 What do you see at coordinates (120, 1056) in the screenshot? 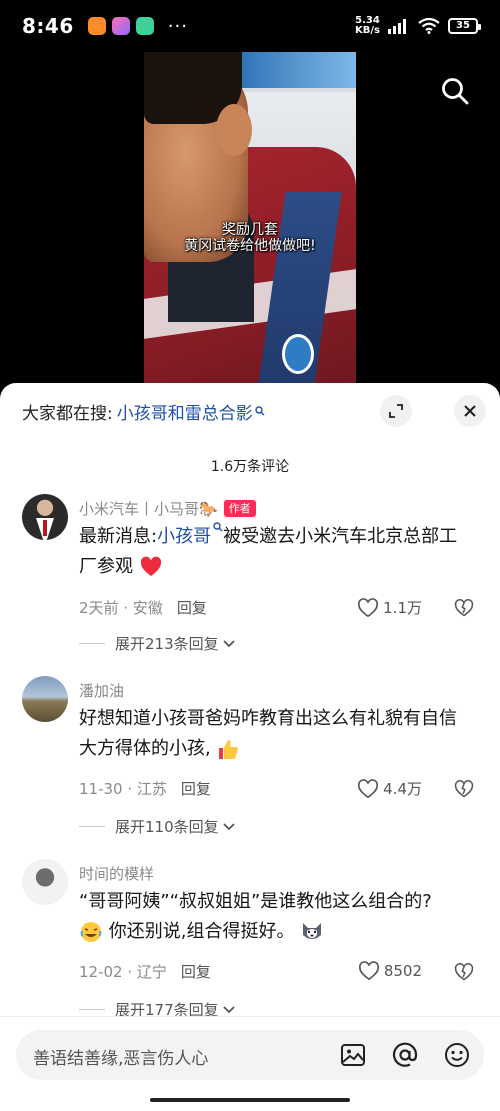
I see `comment-input-placeholder: 善语结善缘,恶言伤人心` at bounding box center [120, 1056].